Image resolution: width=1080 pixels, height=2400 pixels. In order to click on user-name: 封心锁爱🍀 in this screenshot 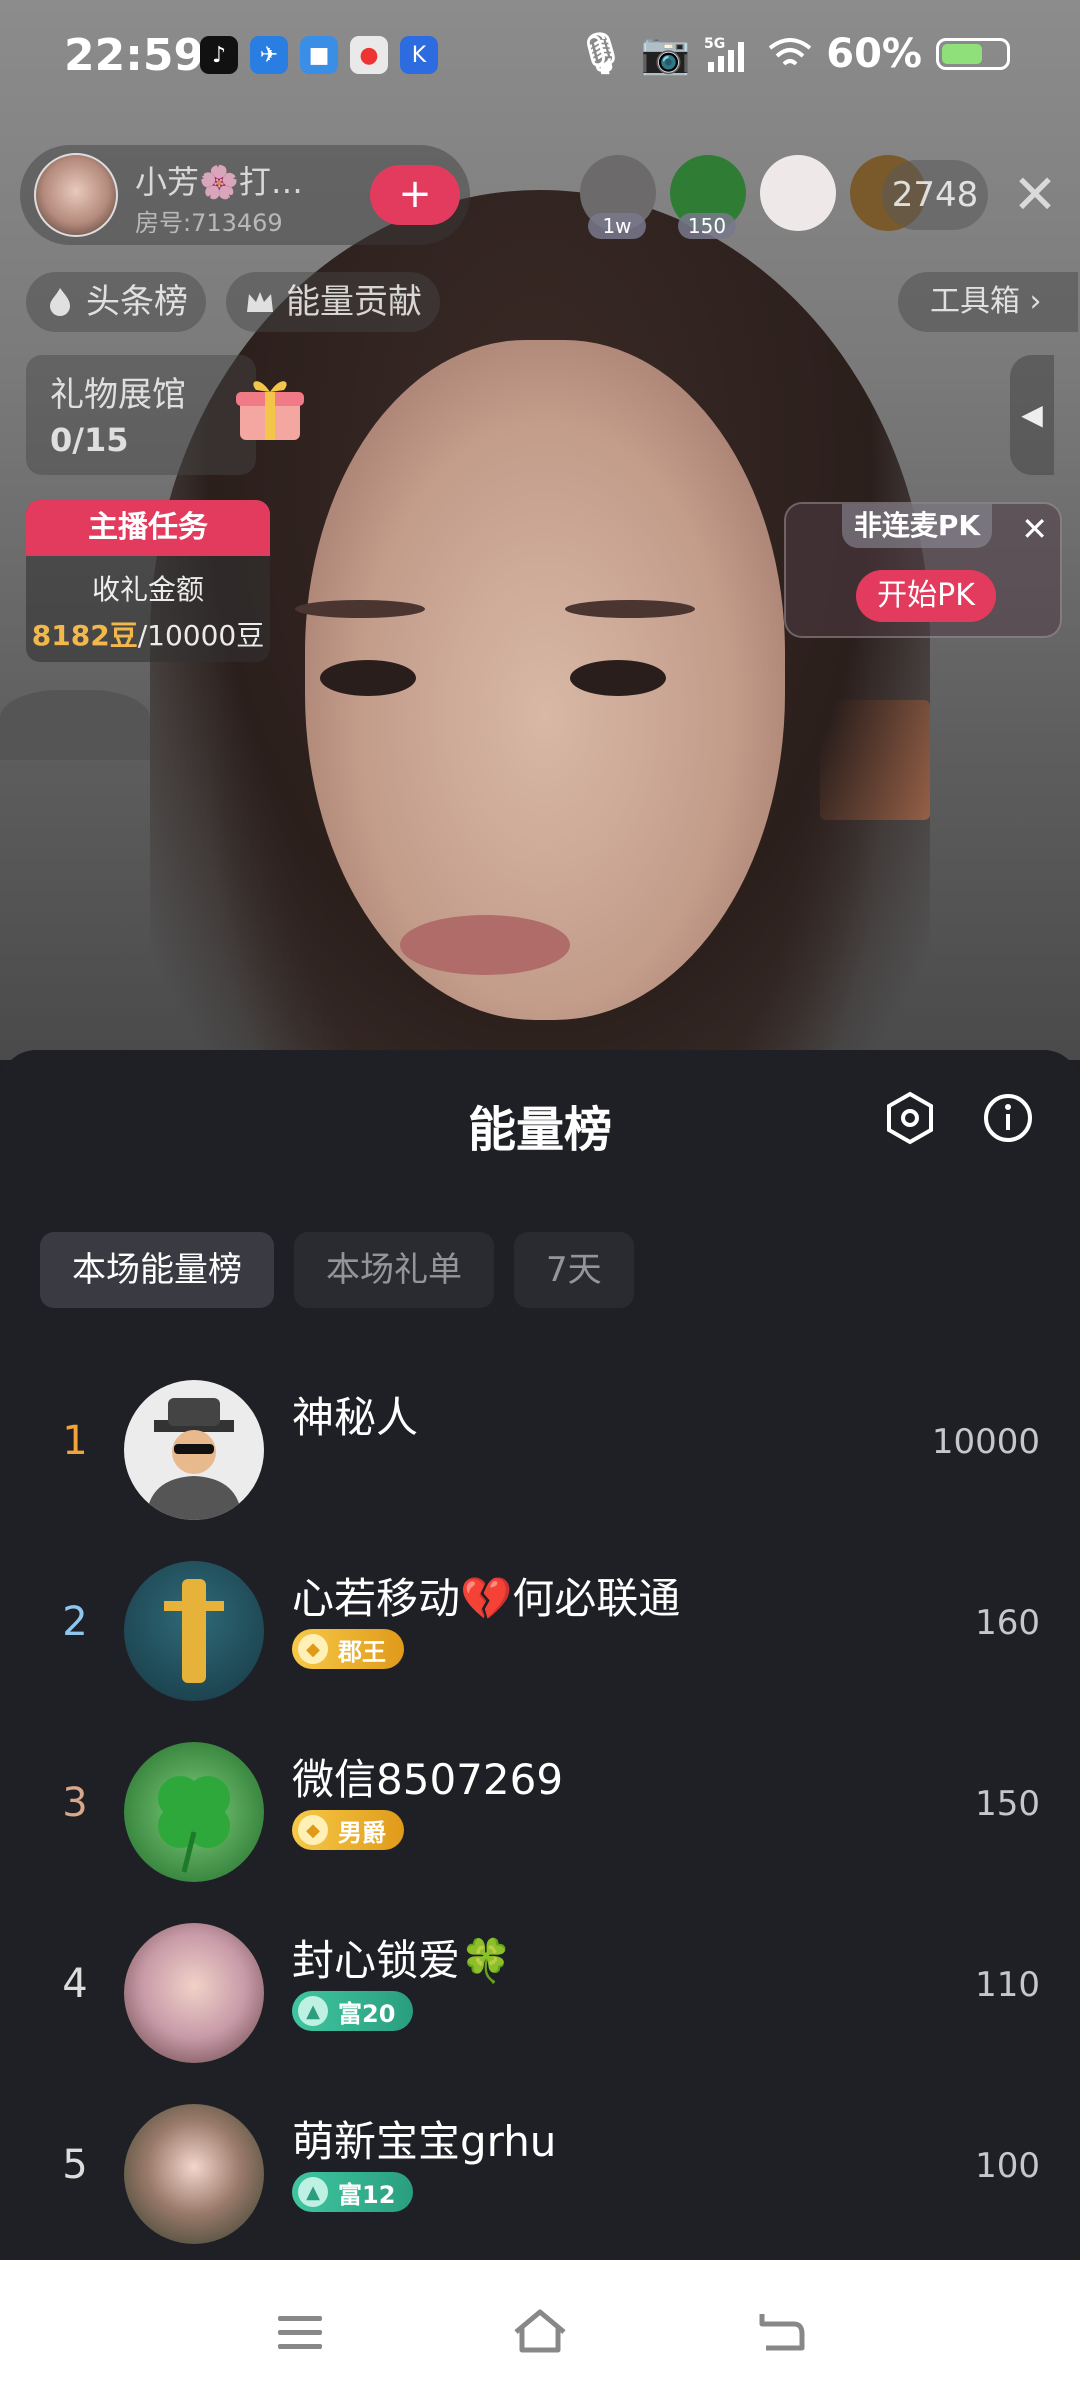, I will do `click(402, 1960)`.